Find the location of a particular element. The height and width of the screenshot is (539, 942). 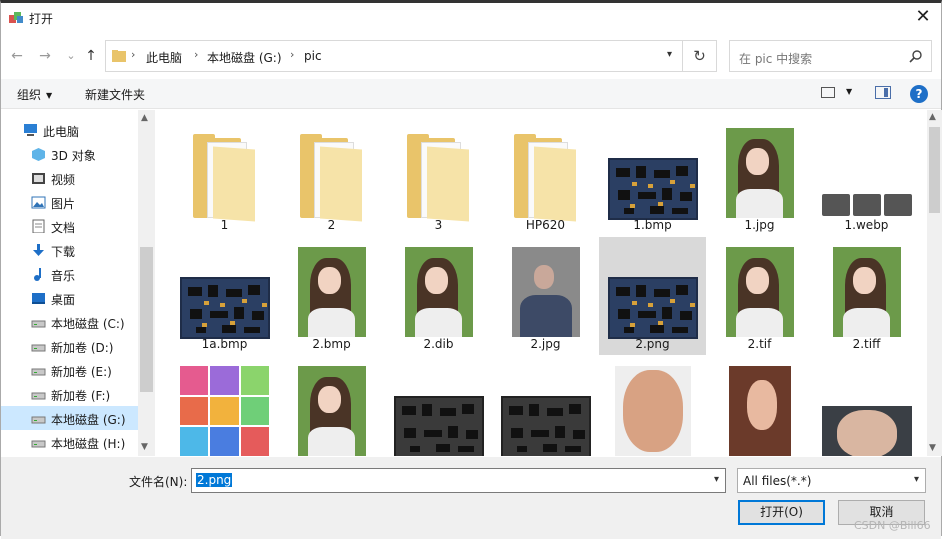

sidebar-item: 下载 is located at coordinates (69, 250).